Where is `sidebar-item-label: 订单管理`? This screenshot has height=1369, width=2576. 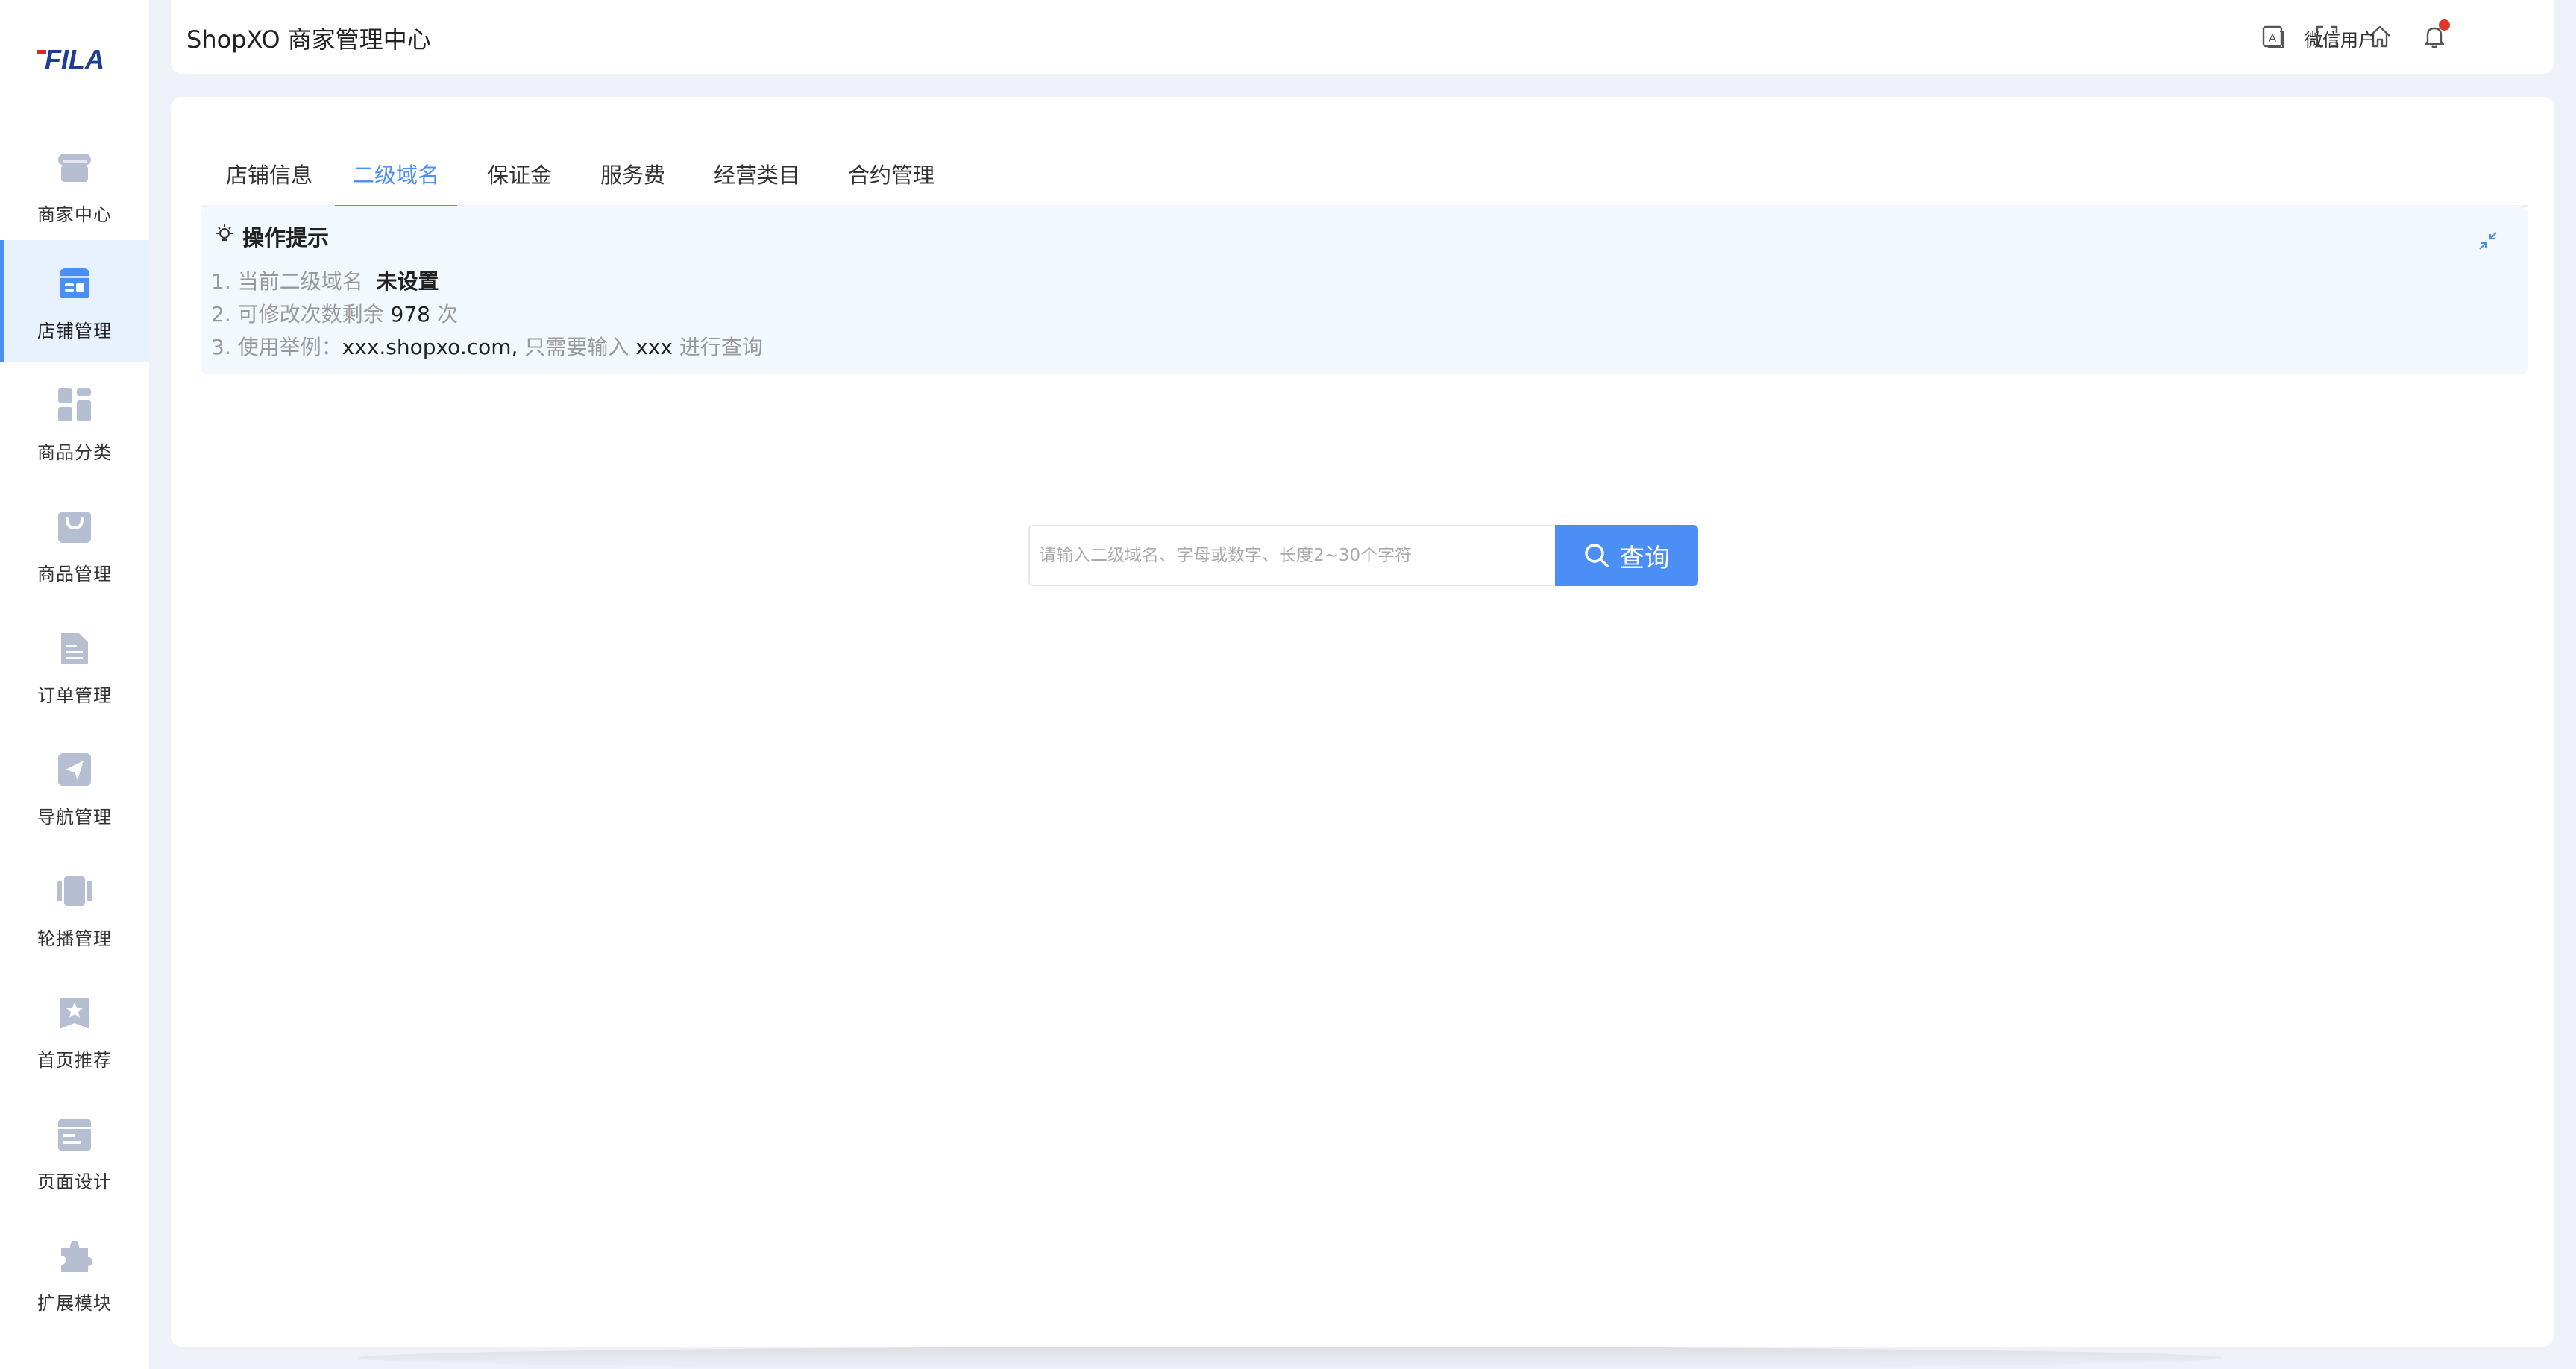 sidebar-item-label: 订单管理 is located at coordinates (75, 696).